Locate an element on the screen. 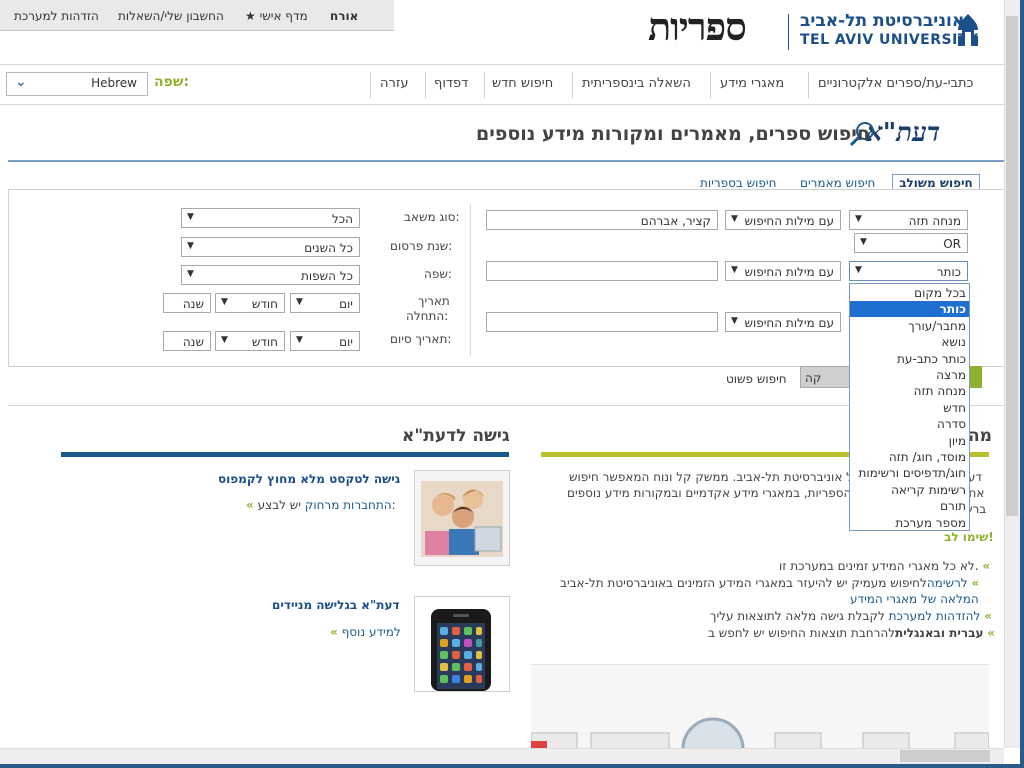 The image size is (1024, 768). nav-new-search: חיפוש חדש is located at coordinates (522, 83).